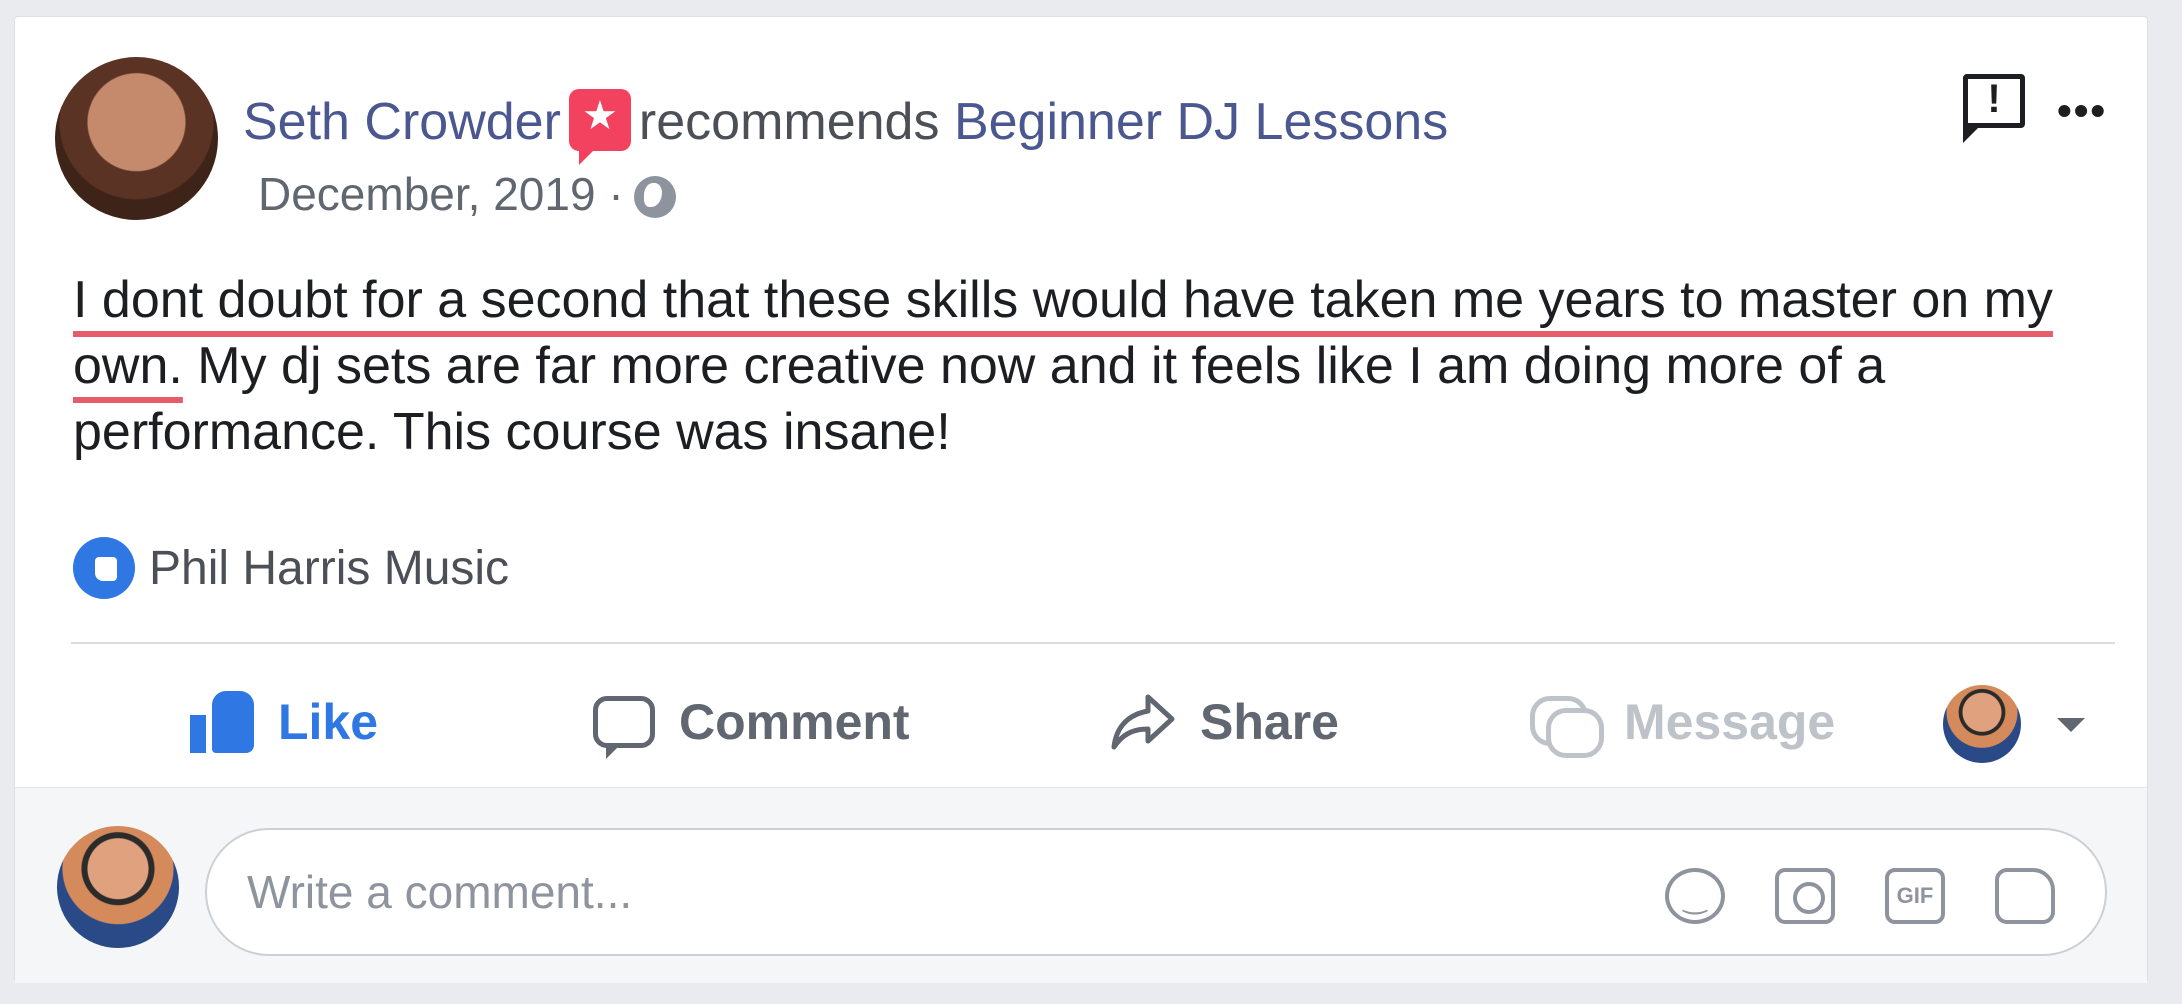  Describe the element at coordinates (1982, 724) in the screenshot. I see `commenter-avatar-selector` at that location.